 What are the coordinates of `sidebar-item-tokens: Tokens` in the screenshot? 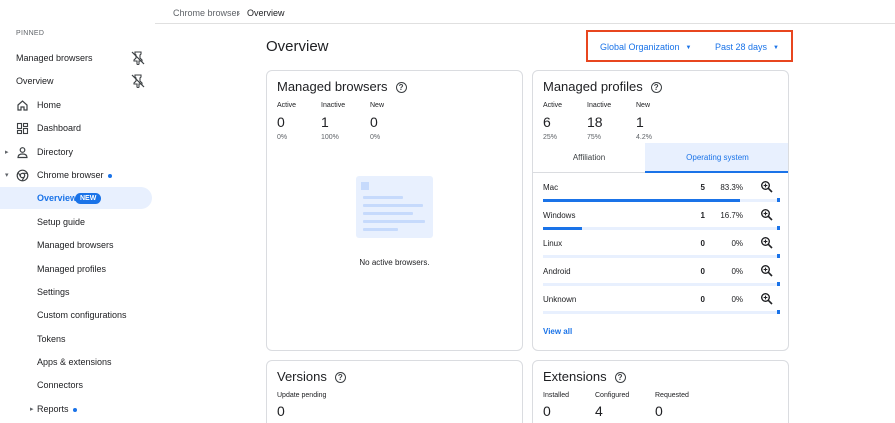 It's located at (76, 339).